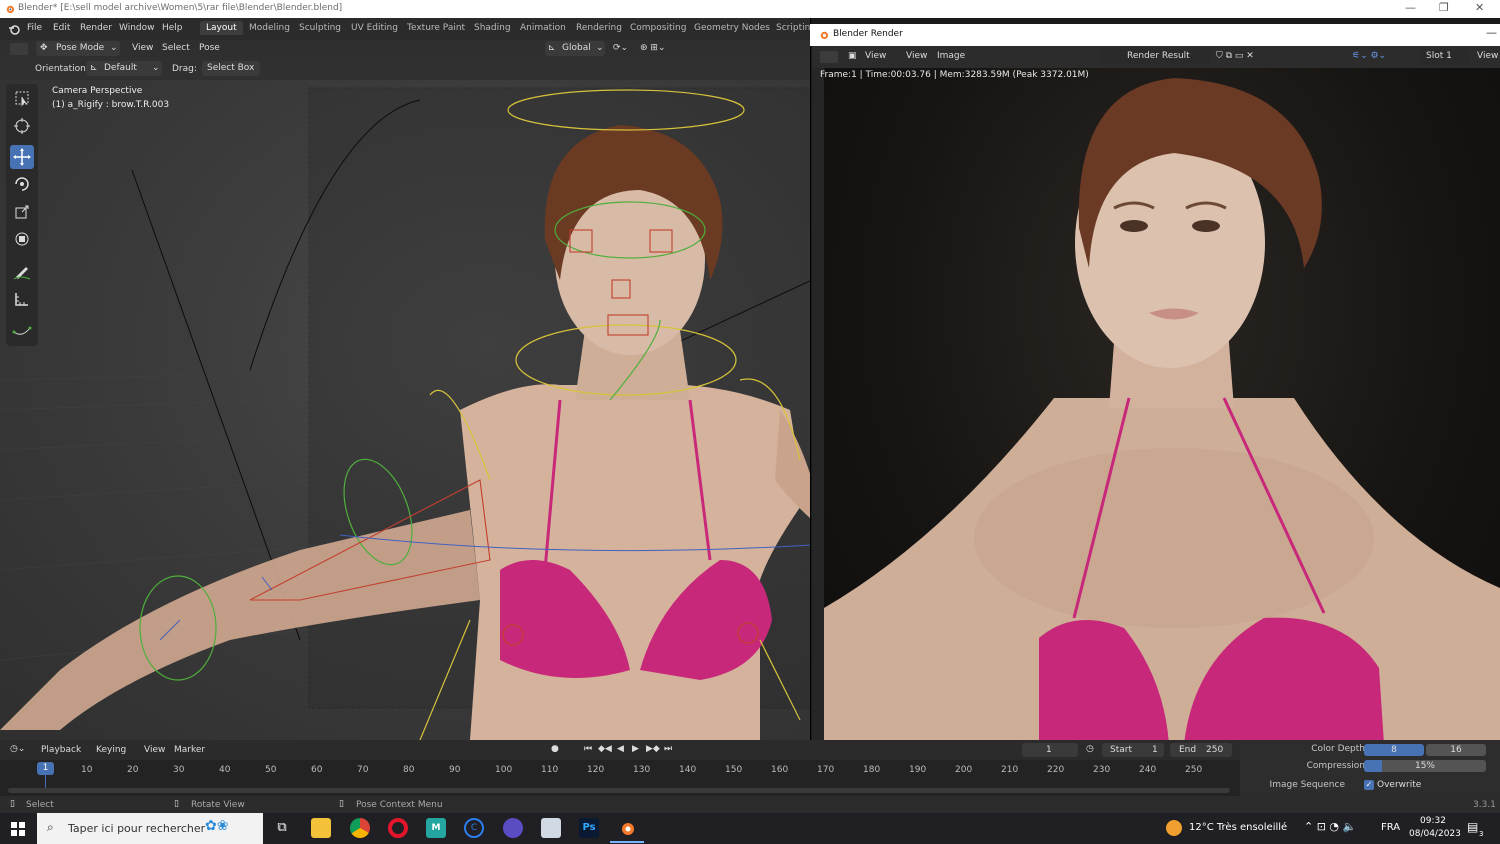  I want to click on jump-end-icon: ⏭, so click(668, 749).